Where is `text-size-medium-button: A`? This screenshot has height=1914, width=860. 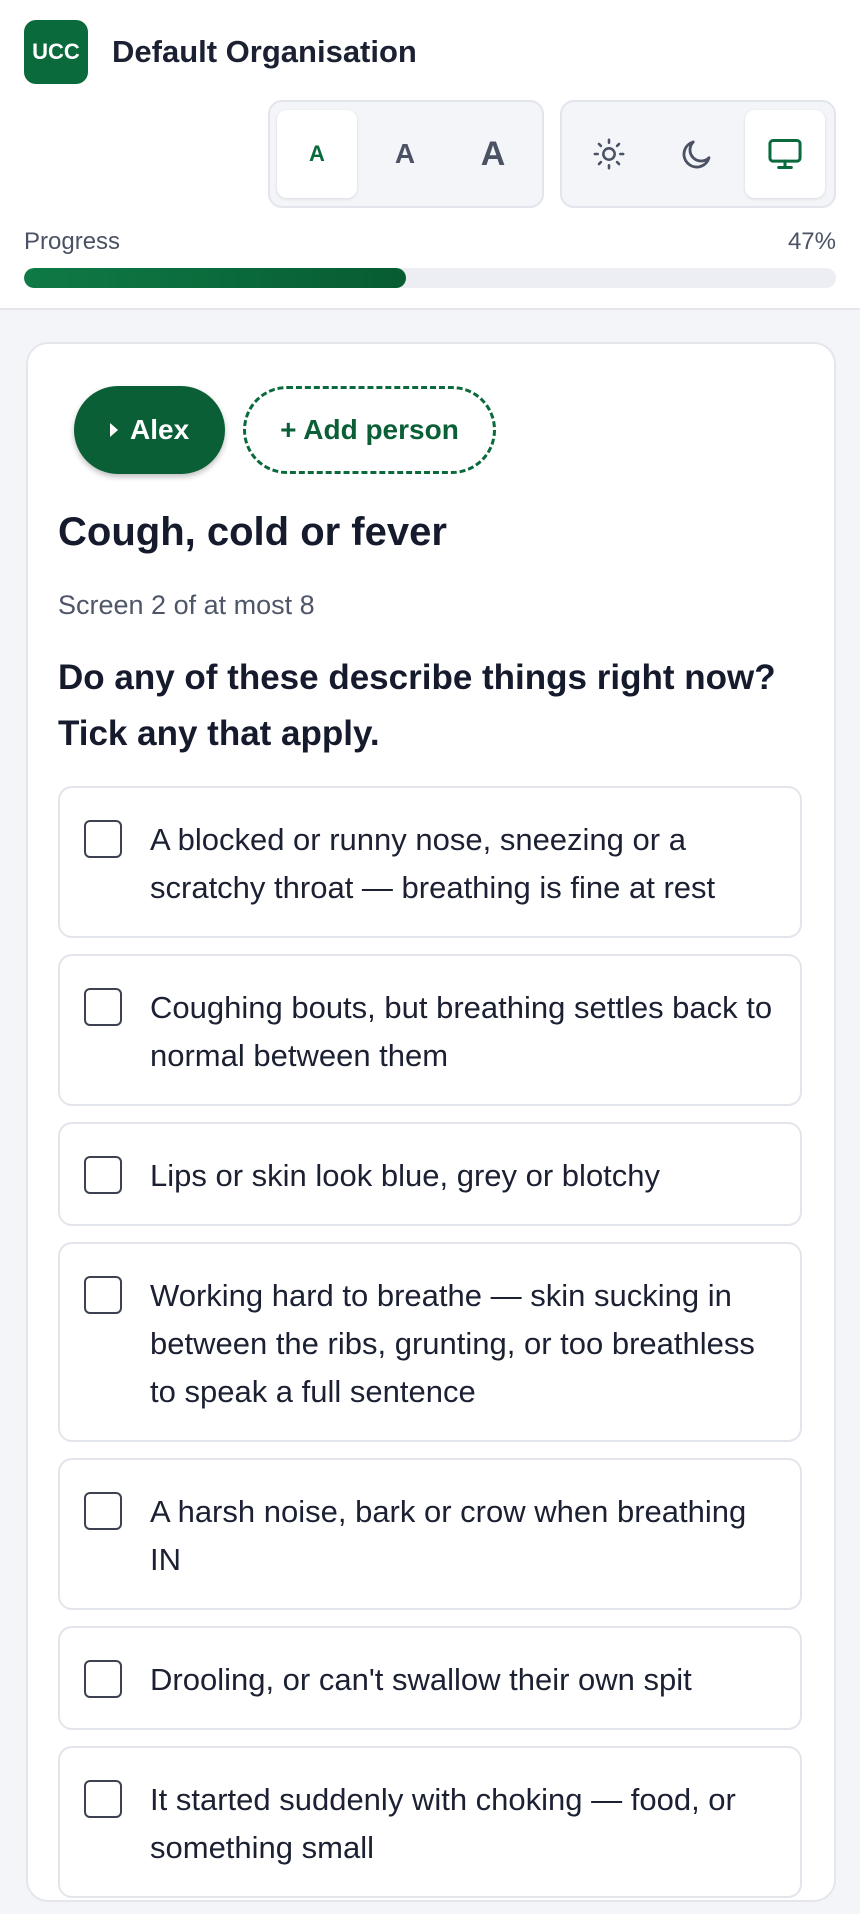
text-size-medium-button: A is located at coordinates (405, 154).